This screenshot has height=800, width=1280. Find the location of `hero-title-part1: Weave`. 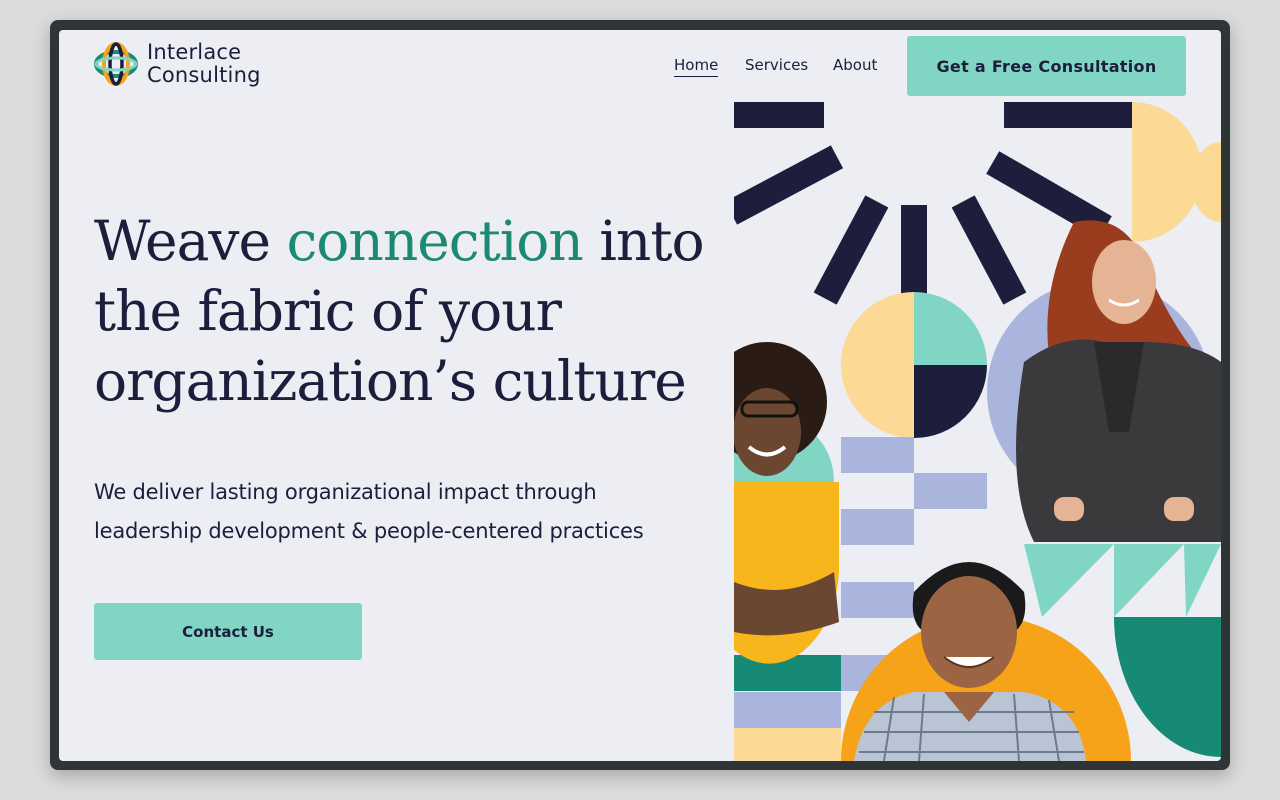

hero-title-part1: Weave is located at coordinates (190, 241).